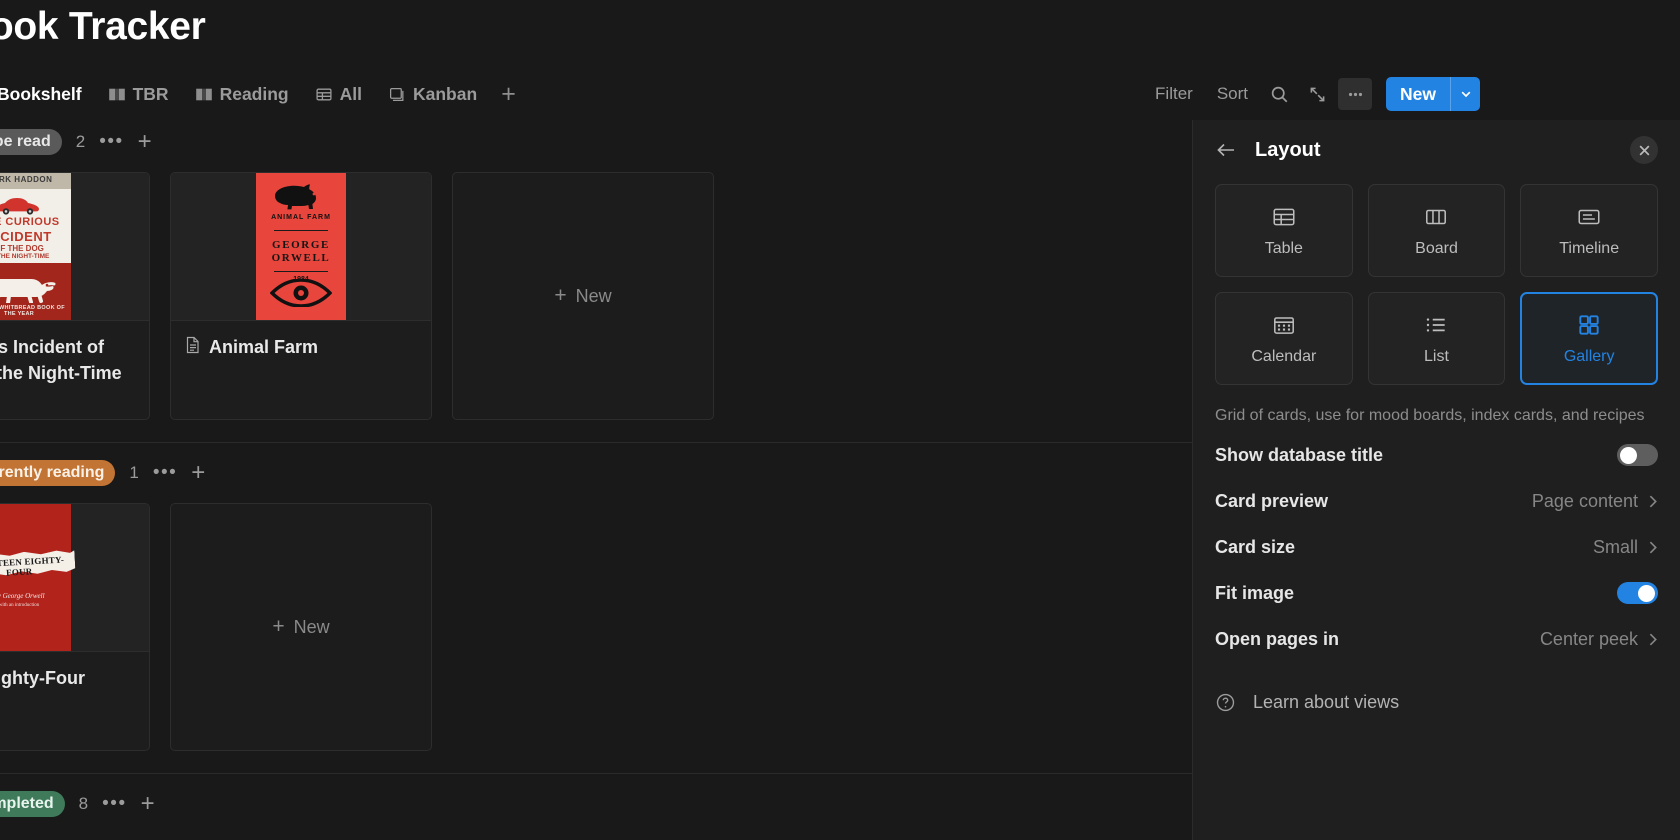 The height and width of the screenshot is (840, 1680). I want to click on layout-option-label: List, so click(1436, 356).